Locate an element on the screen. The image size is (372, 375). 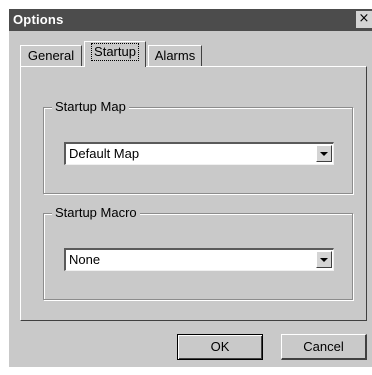
tab-general: General is located at coordinates (51, 55).